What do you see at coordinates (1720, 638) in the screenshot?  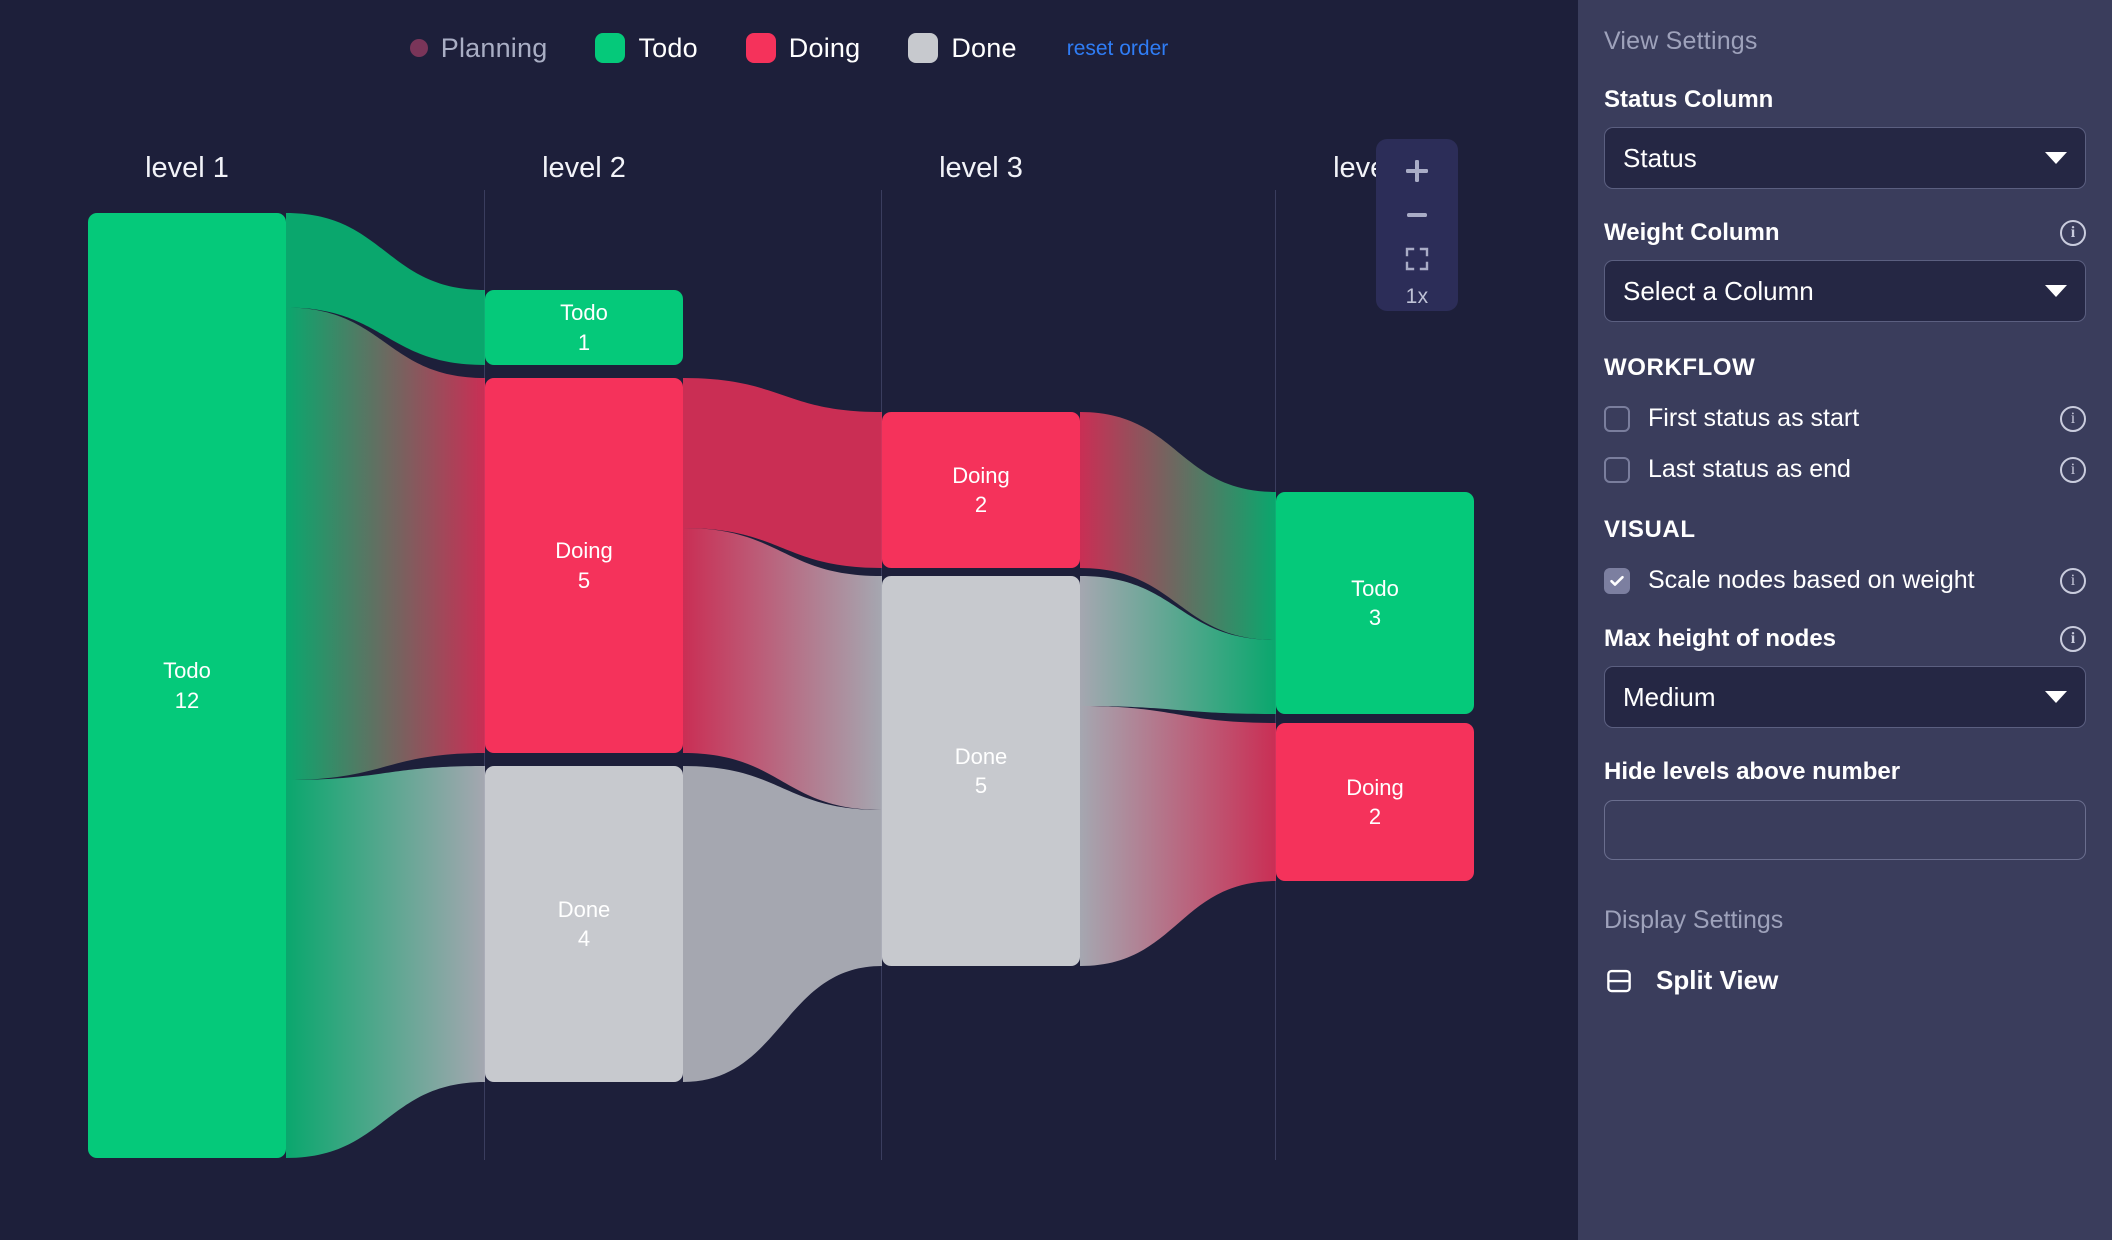 I see `max-height-label-text: Max height of nodes` at bounding box center [1720, 638].